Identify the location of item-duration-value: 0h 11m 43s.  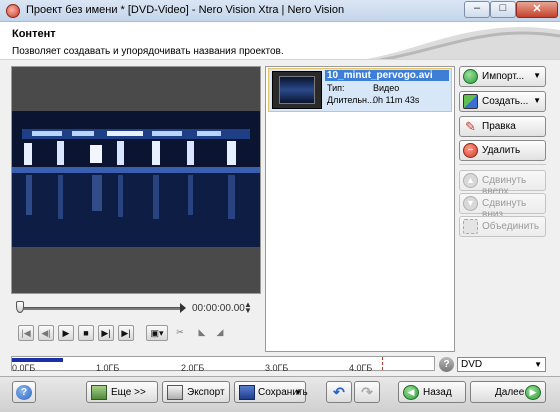
(396, 100).